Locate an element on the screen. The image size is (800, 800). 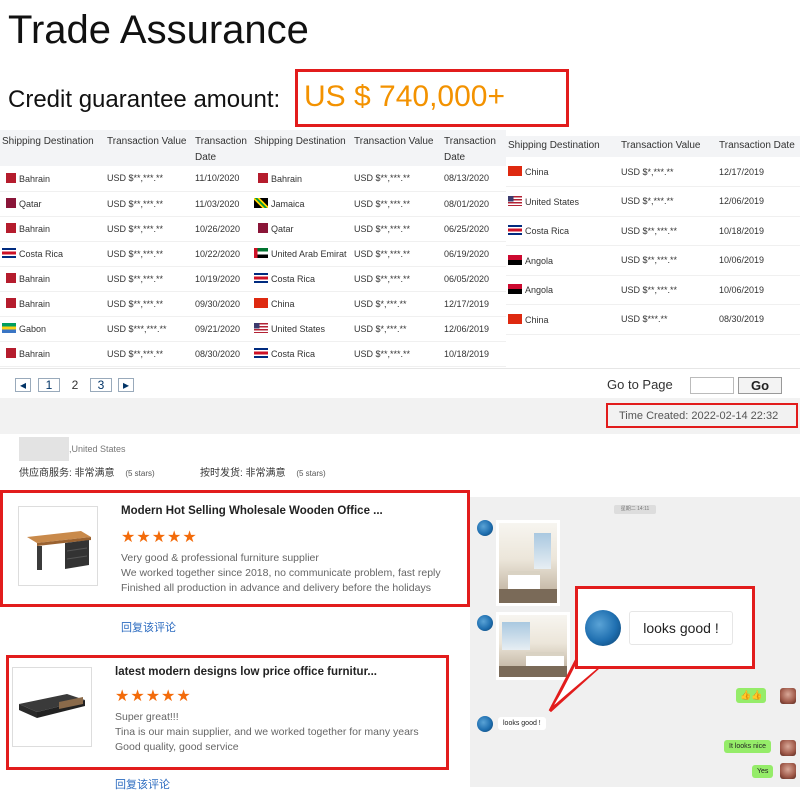
prev-page-button: ◂ is located at coordinates (23, 385).